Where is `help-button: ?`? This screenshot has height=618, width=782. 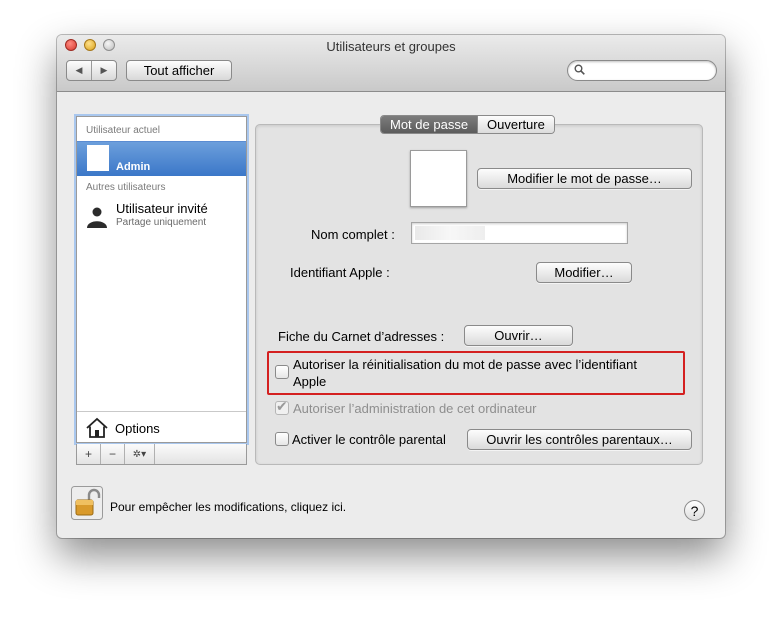 help-button: ? is located at coordinates (694, 510).